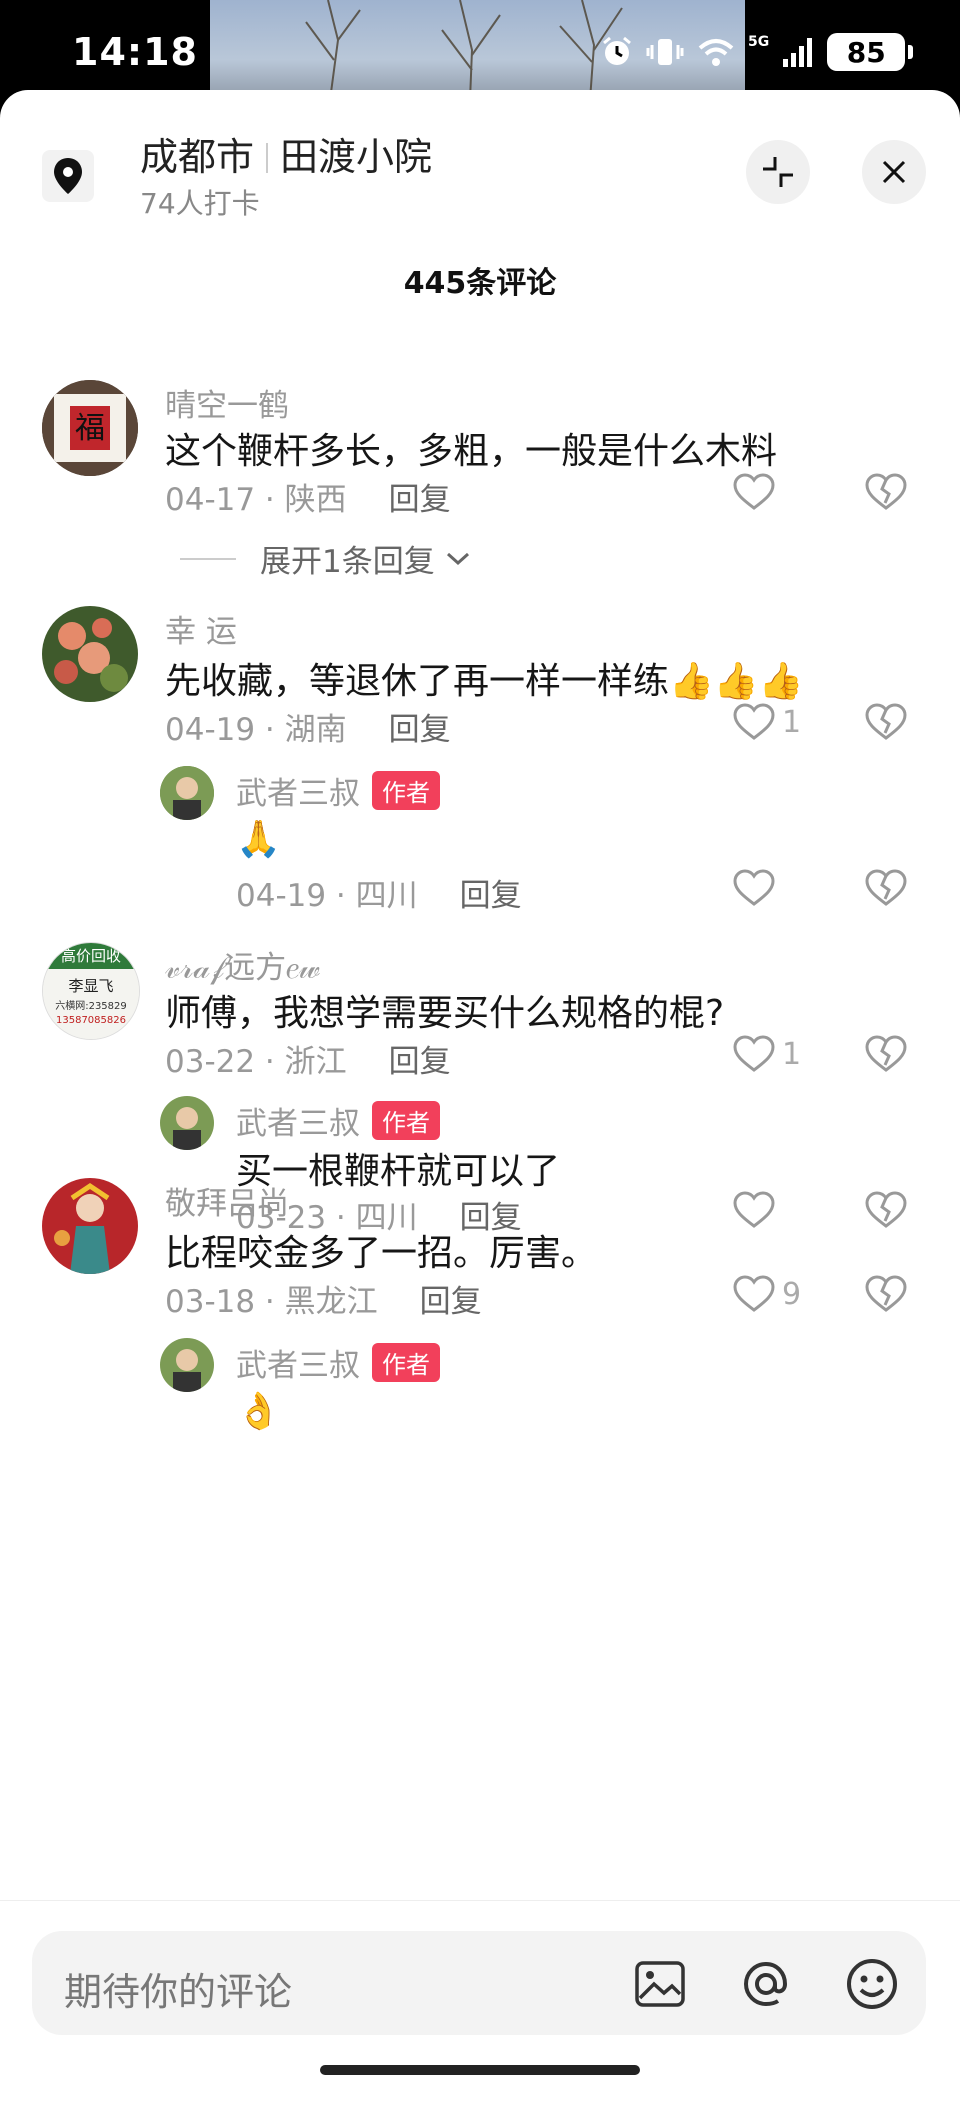 Image resolution: width=960 pixels, height=2110 pixels. What do you see at coordinates (258, 839) in the screenshot?
I see `reply-text: 🙏` at bounding box center [258, 839].